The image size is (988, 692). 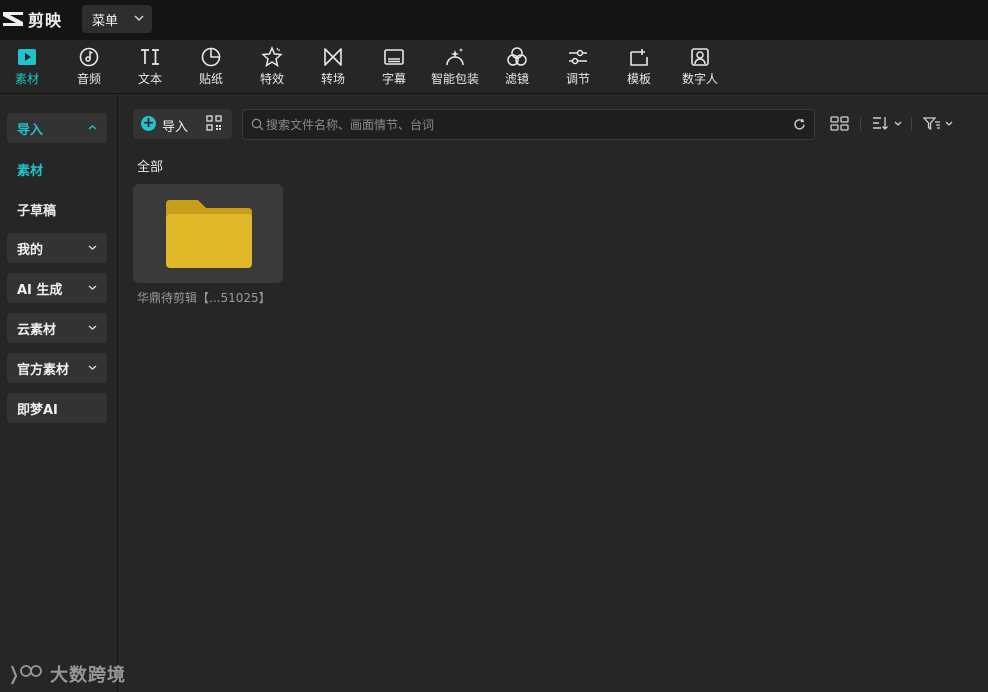 I want to click on tab-audio: 音频, so click(x=89, y=67).